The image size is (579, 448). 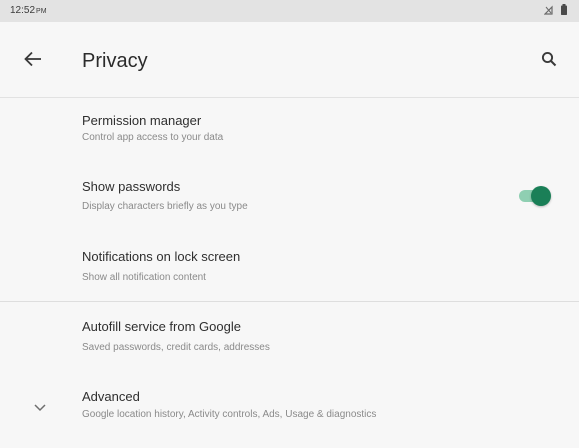 I want to click on section-divider, so click(x=289, y=301).